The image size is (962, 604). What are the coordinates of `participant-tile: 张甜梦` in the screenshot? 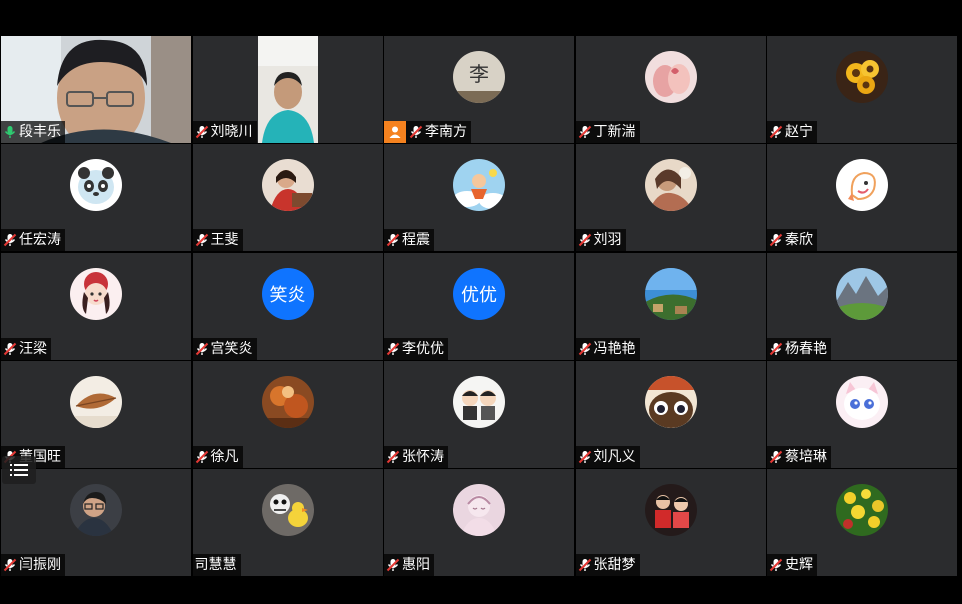 It's located at (670, 522).